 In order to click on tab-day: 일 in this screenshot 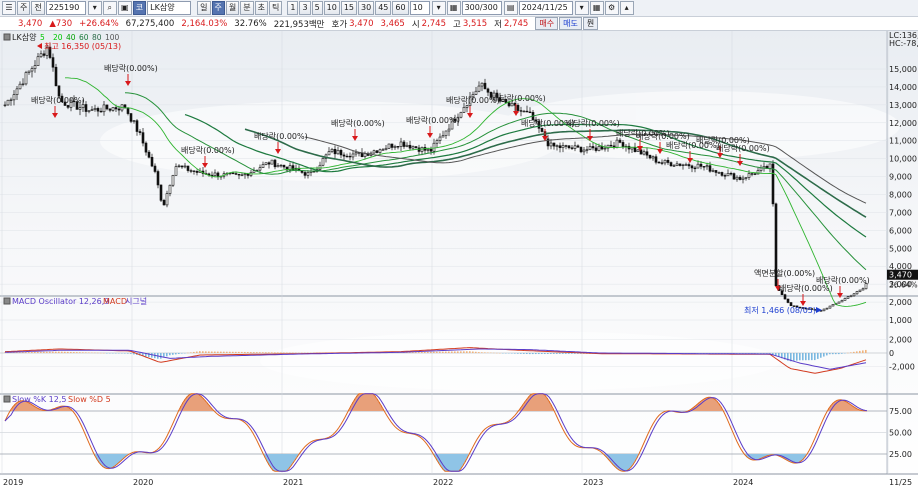, I will do `click(204, 8)`.